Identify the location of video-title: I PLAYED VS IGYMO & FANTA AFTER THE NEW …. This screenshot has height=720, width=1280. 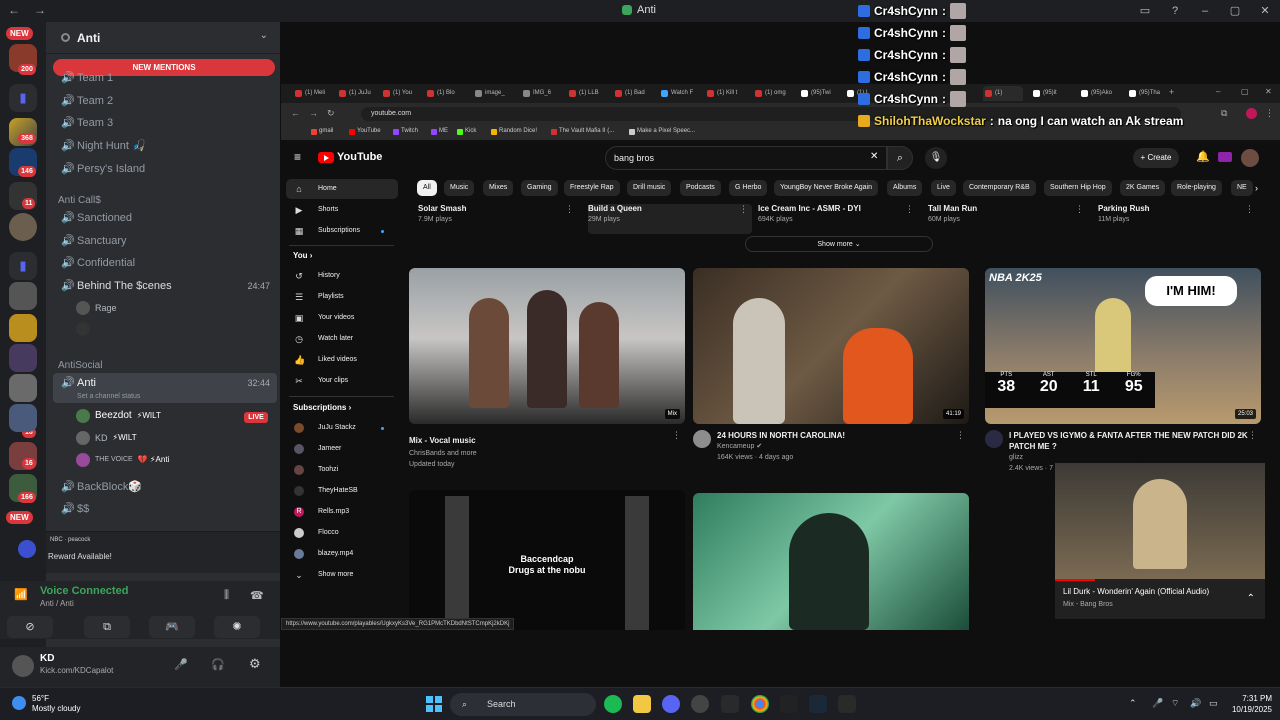
(1135, 441).